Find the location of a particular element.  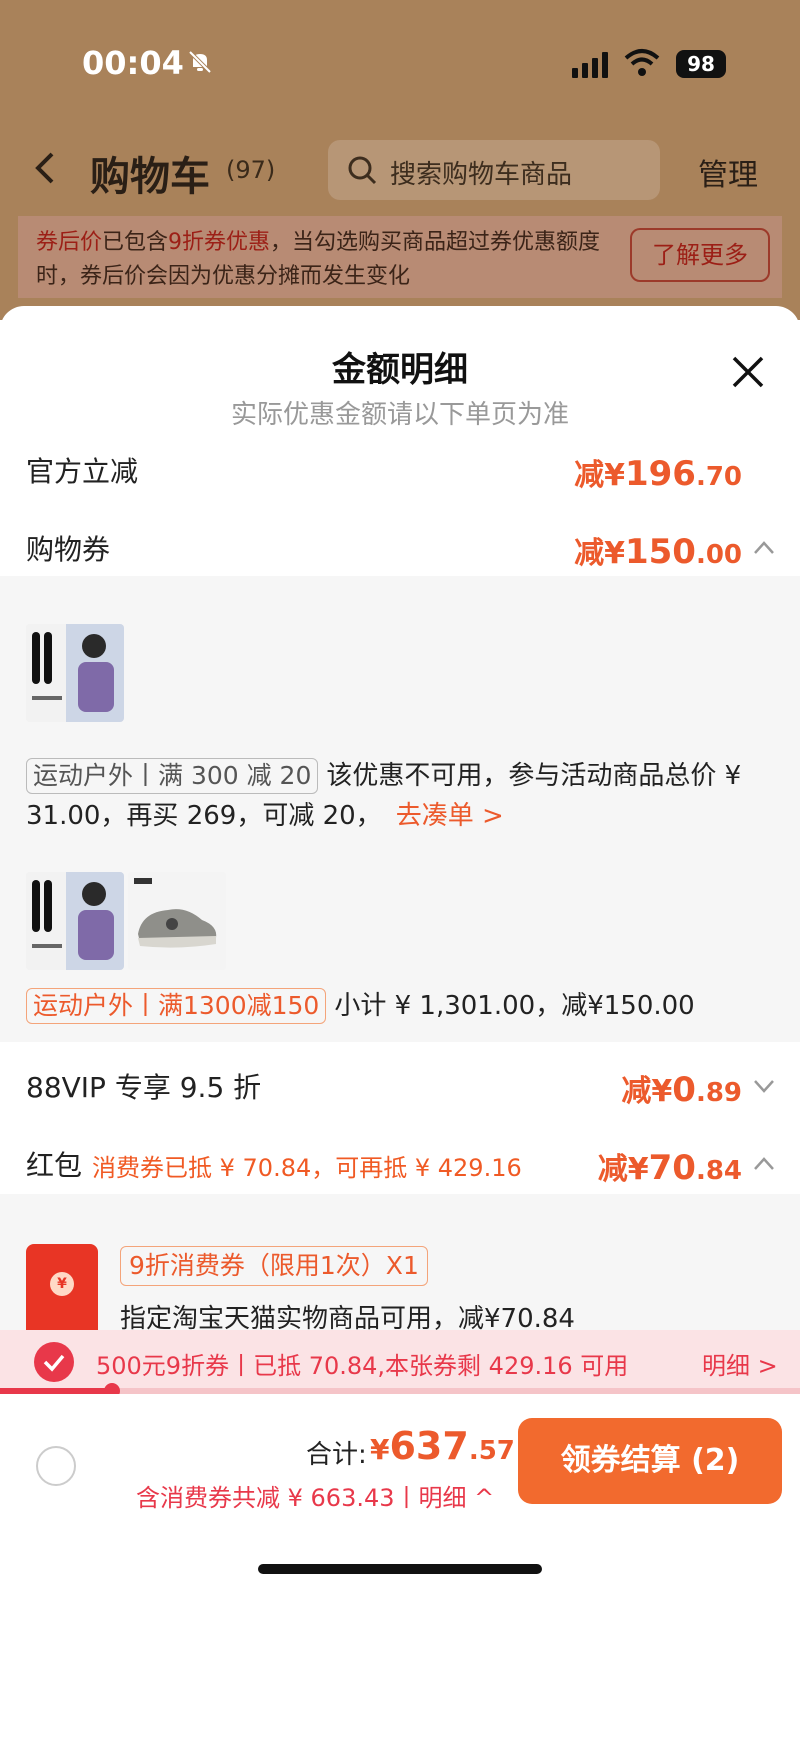

battery-indicator: 98 is located at coordinates (701, 64).